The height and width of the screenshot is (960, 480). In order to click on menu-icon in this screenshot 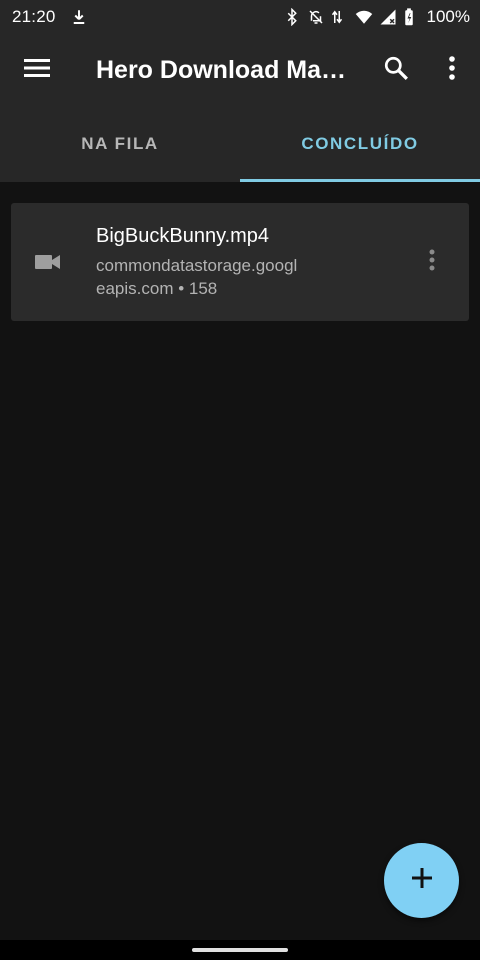, I will do `click(37, 70)`.